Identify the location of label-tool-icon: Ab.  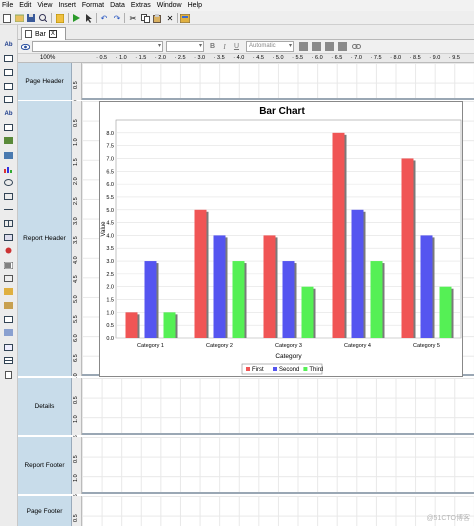
(8, 44).